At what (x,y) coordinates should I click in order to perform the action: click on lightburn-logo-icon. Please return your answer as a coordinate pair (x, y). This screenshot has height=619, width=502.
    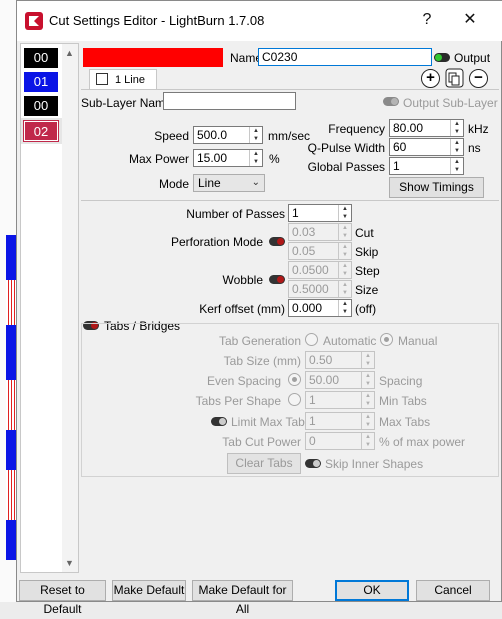
    Looking at the image, I should click on (34, 21).